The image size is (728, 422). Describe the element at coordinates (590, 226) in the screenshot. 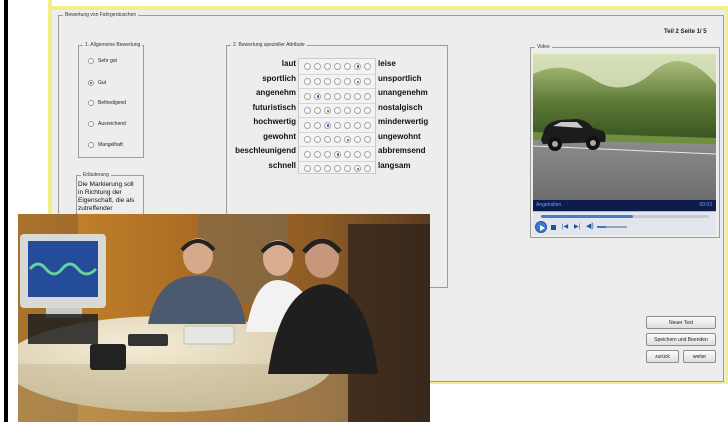

I see `volume-icon: ◀)` at that location.